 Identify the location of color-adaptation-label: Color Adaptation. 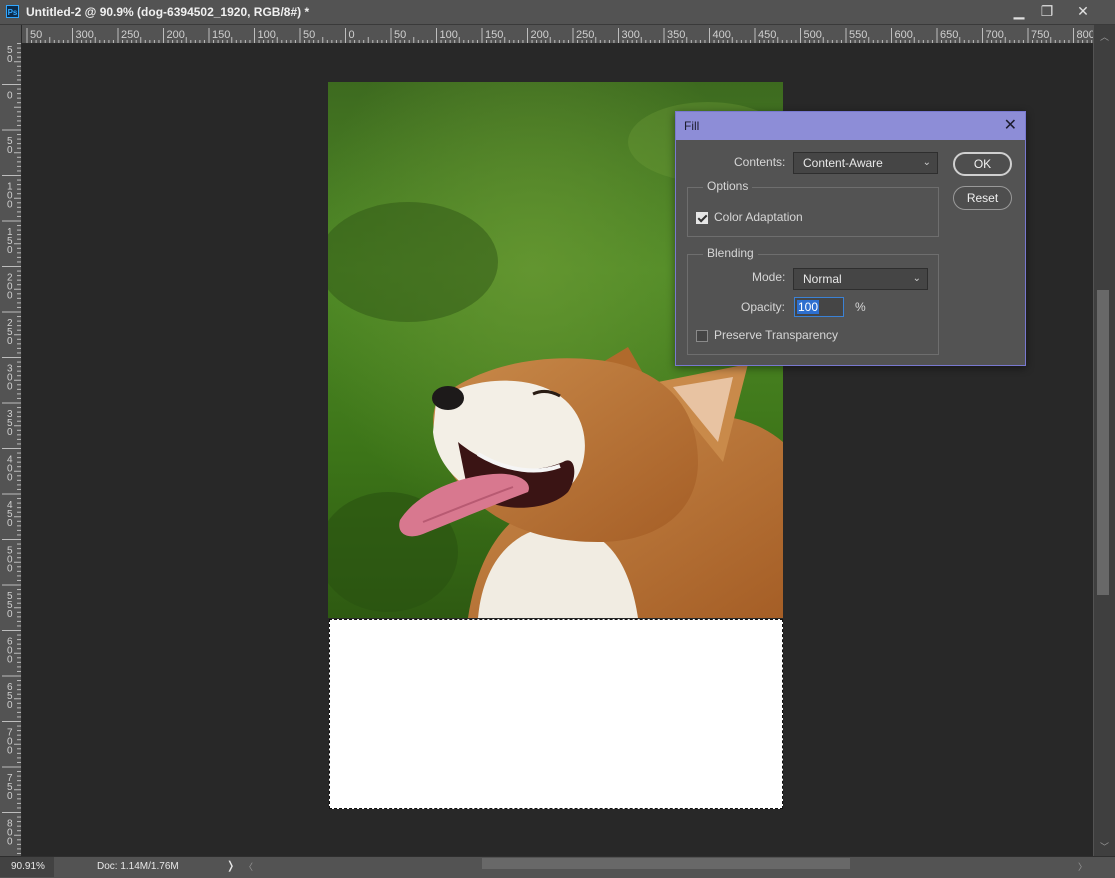
(758, 217).